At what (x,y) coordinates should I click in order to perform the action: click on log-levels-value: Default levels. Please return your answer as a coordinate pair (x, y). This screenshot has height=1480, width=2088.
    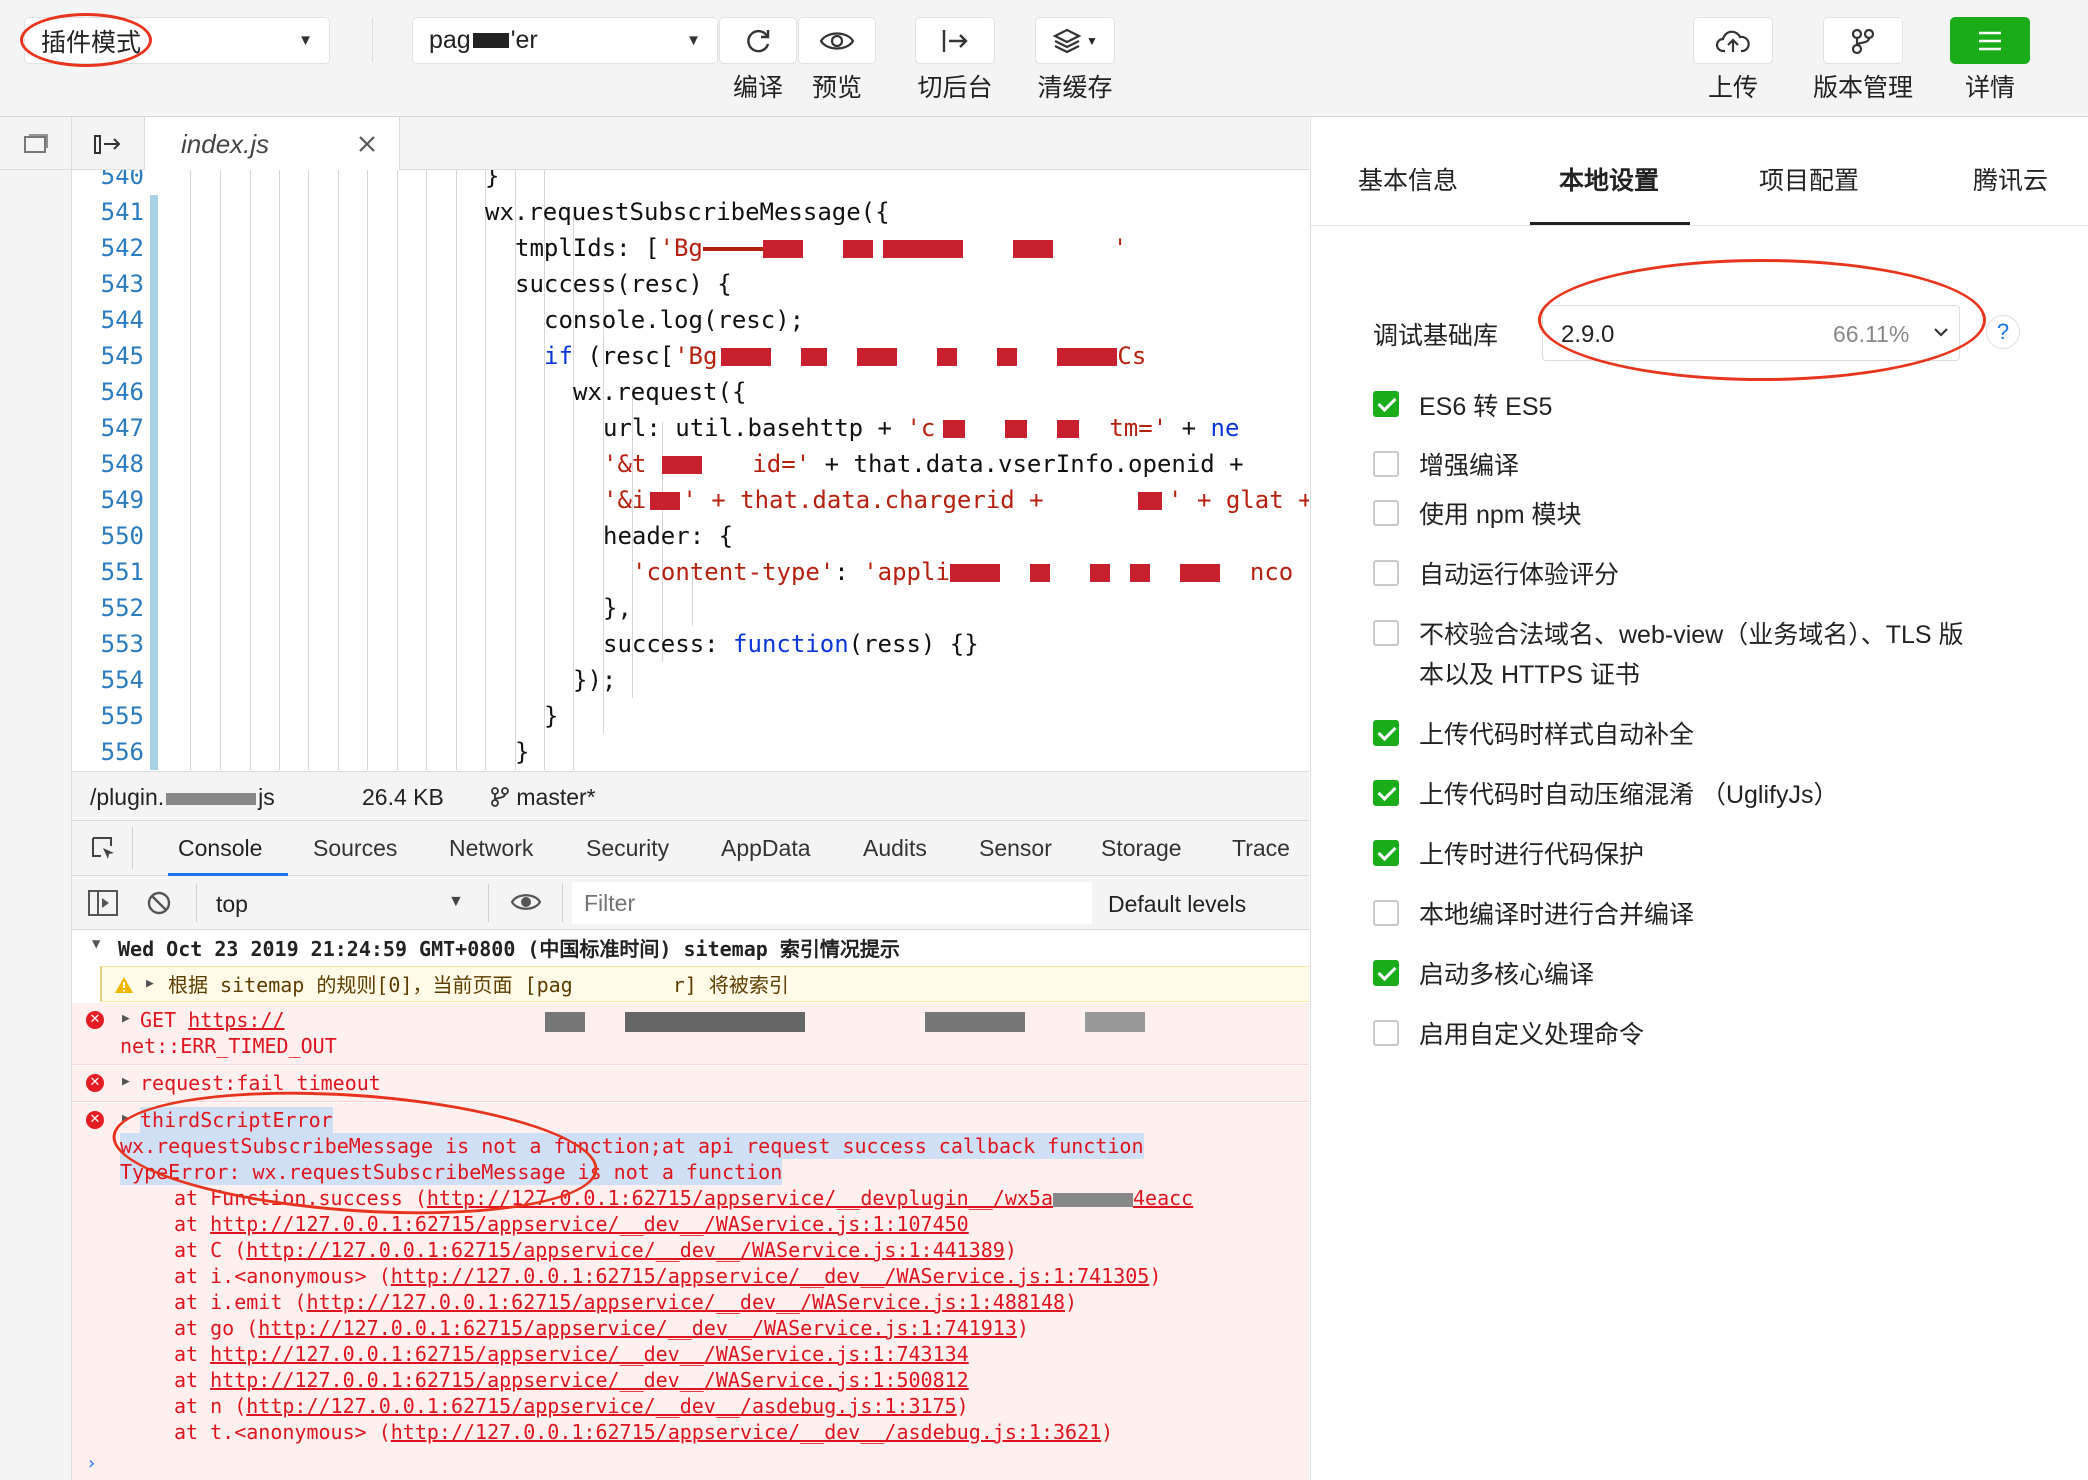
    Looking at the image, I should click on (1177, 904).